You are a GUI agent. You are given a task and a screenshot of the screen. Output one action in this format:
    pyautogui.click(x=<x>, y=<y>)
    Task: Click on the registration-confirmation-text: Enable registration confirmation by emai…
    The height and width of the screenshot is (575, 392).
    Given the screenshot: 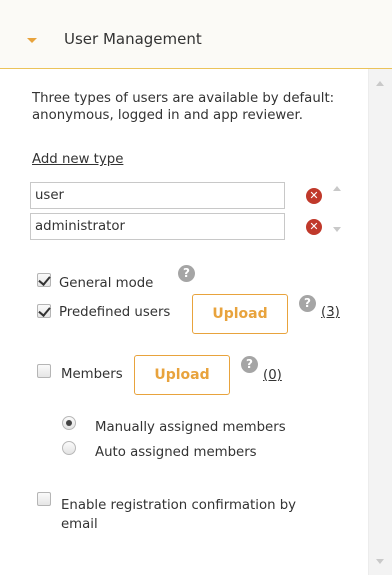 What is the action you would take?
    pyautogui.click(x=179, y=515)
    